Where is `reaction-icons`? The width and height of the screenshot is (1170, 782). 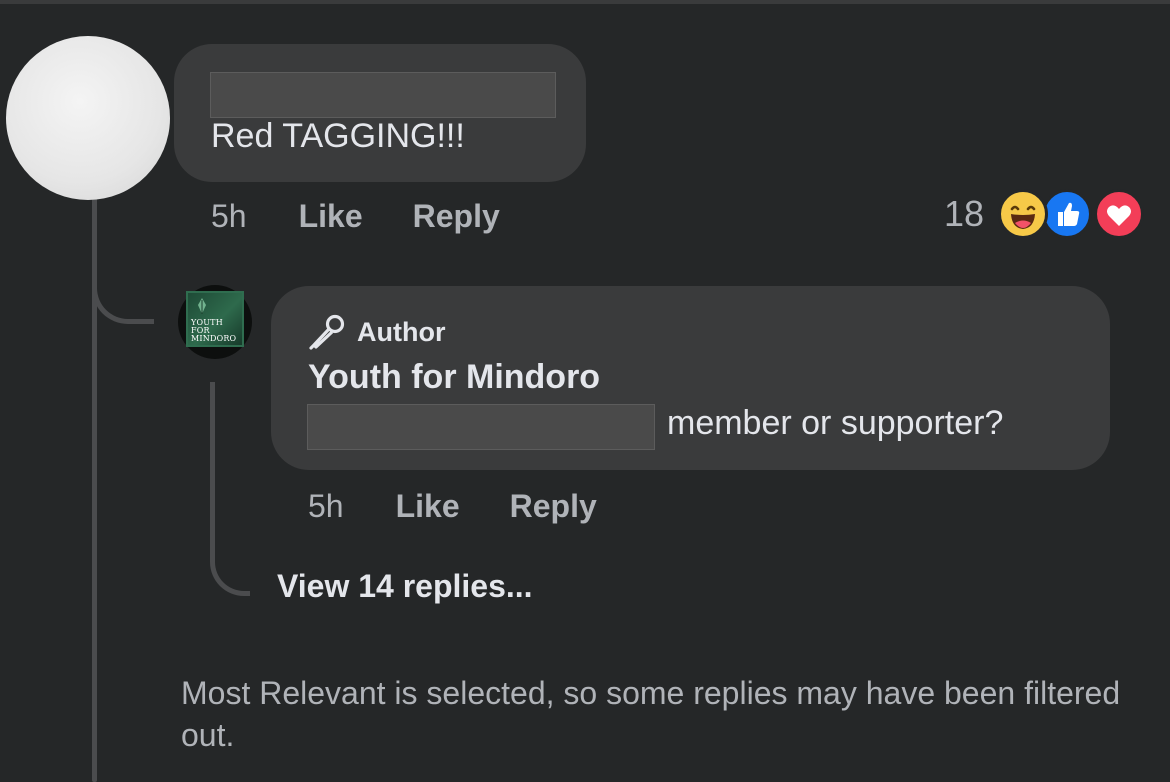 reaction-icons is located at coordinates (1071, 214).